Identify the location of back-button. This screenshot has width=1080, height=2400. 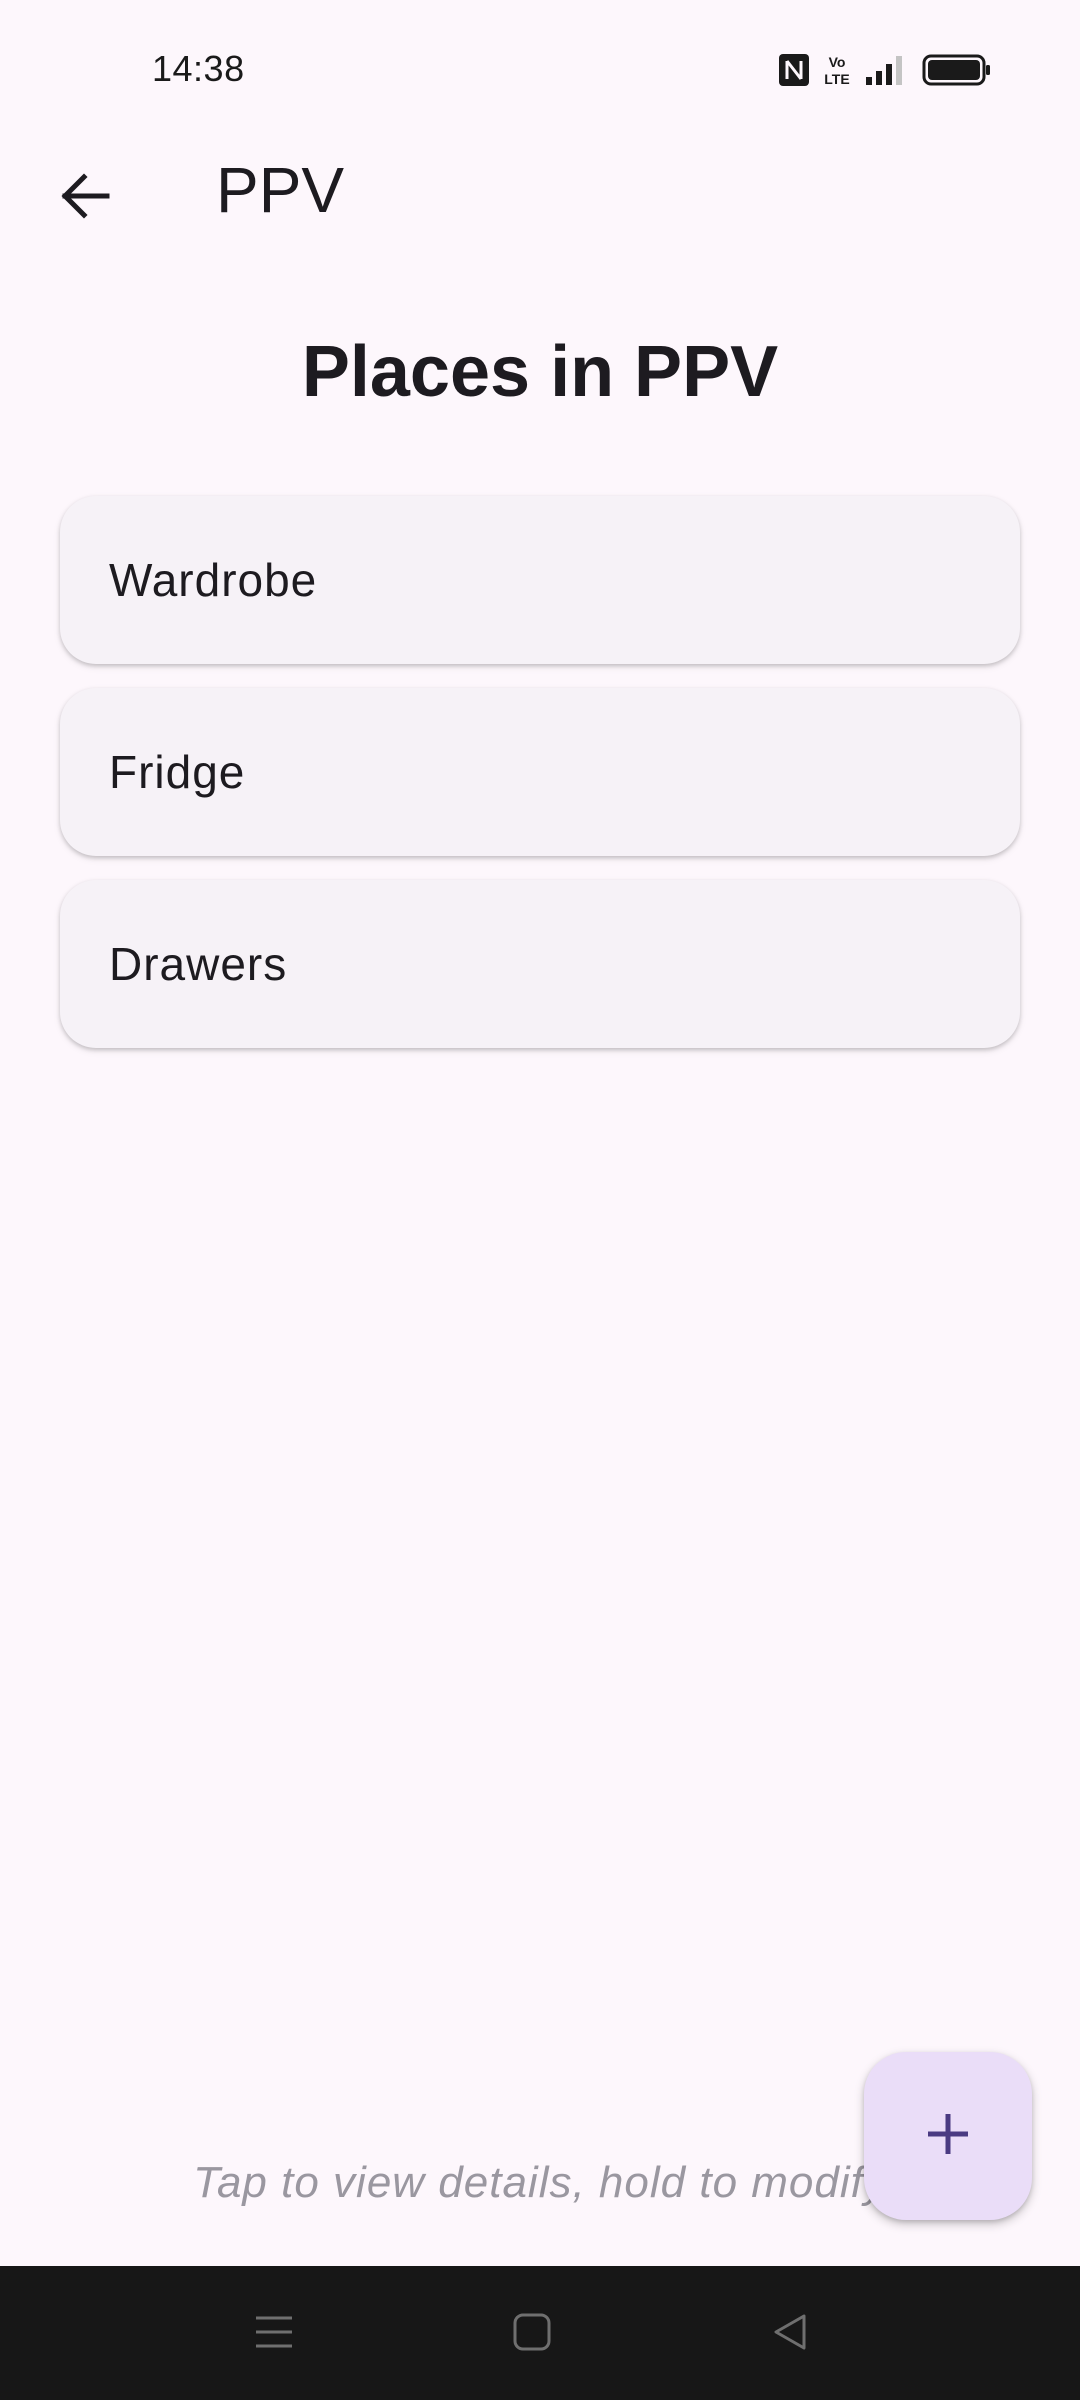
(84, 198).